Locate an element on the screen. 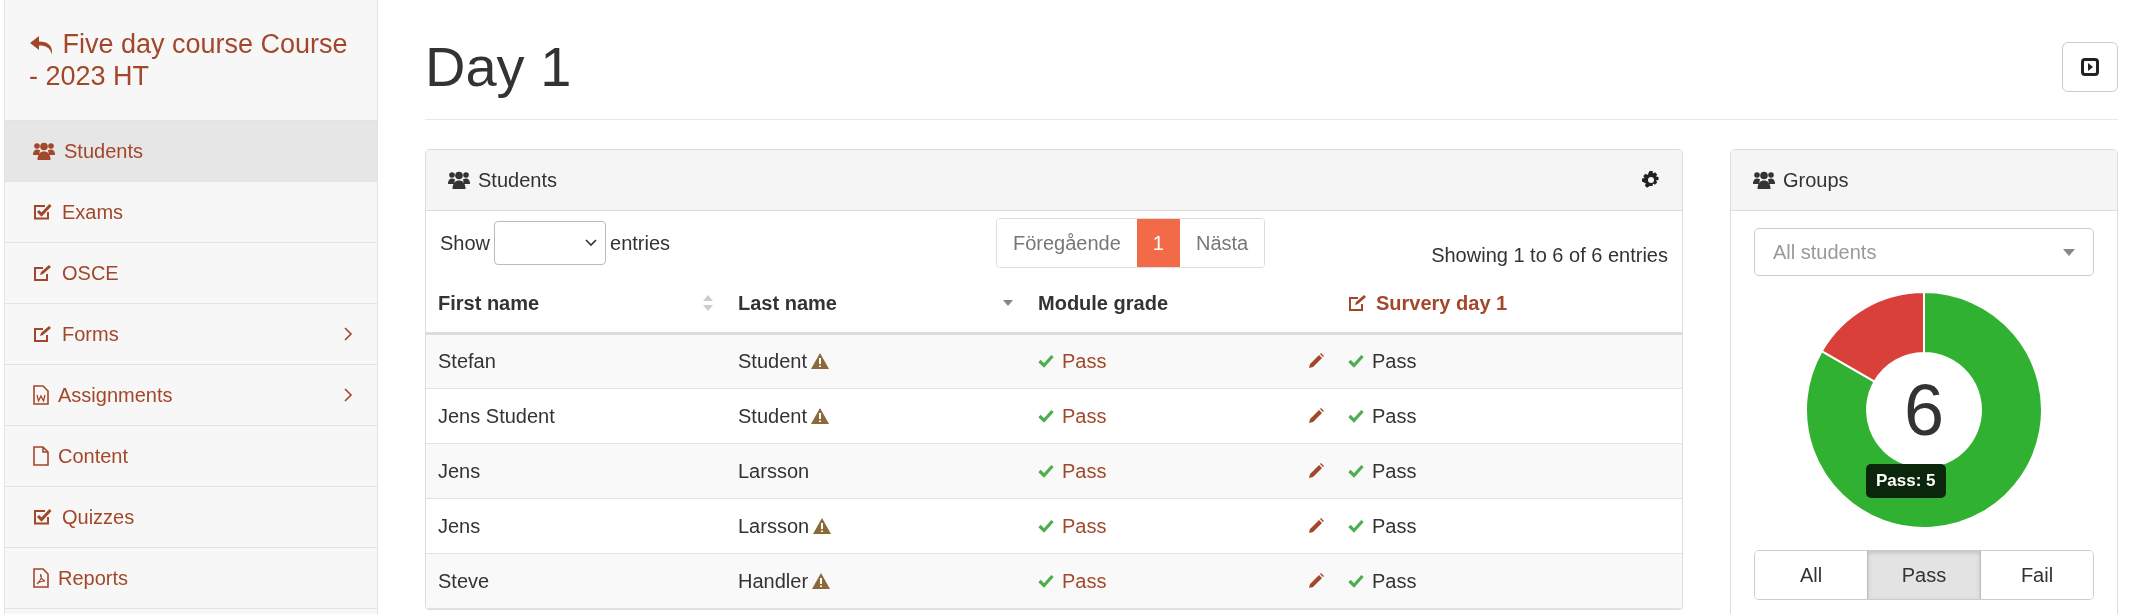  panel-title: Students is located at coordinates (517, 180).